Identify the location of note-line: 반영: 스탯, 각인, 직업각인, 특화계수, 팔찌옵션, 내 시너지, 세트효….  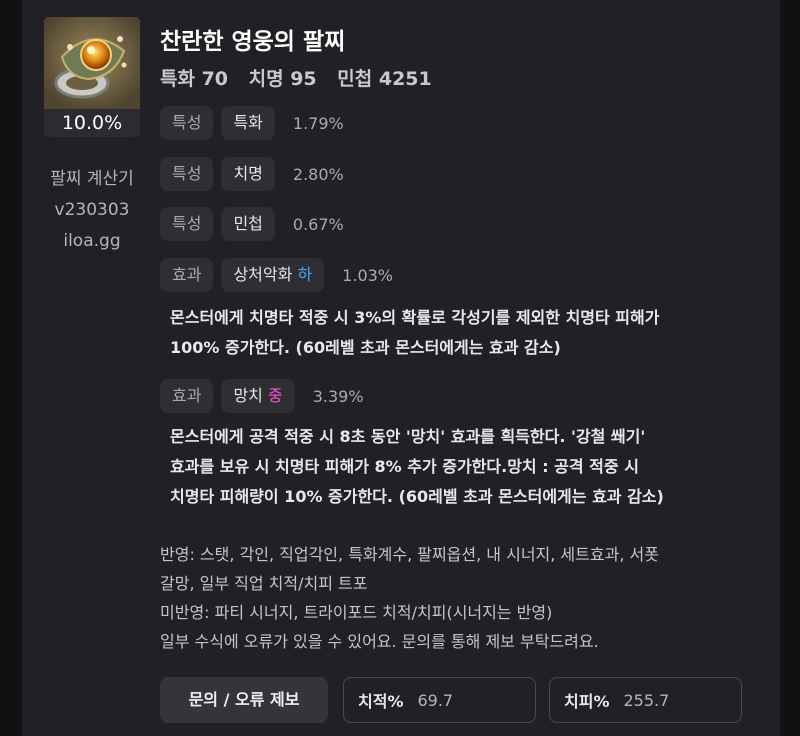
(409, 554).